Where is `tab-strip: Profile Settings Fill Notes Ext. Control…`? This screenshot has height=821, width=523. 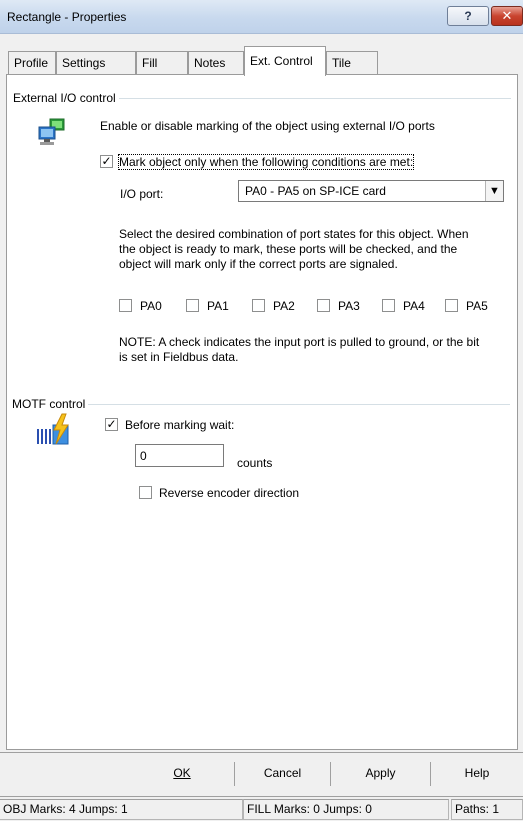 tab-strip: Profile Settings Fill Notes Ext. Control… is located at coordinates (261, 61).